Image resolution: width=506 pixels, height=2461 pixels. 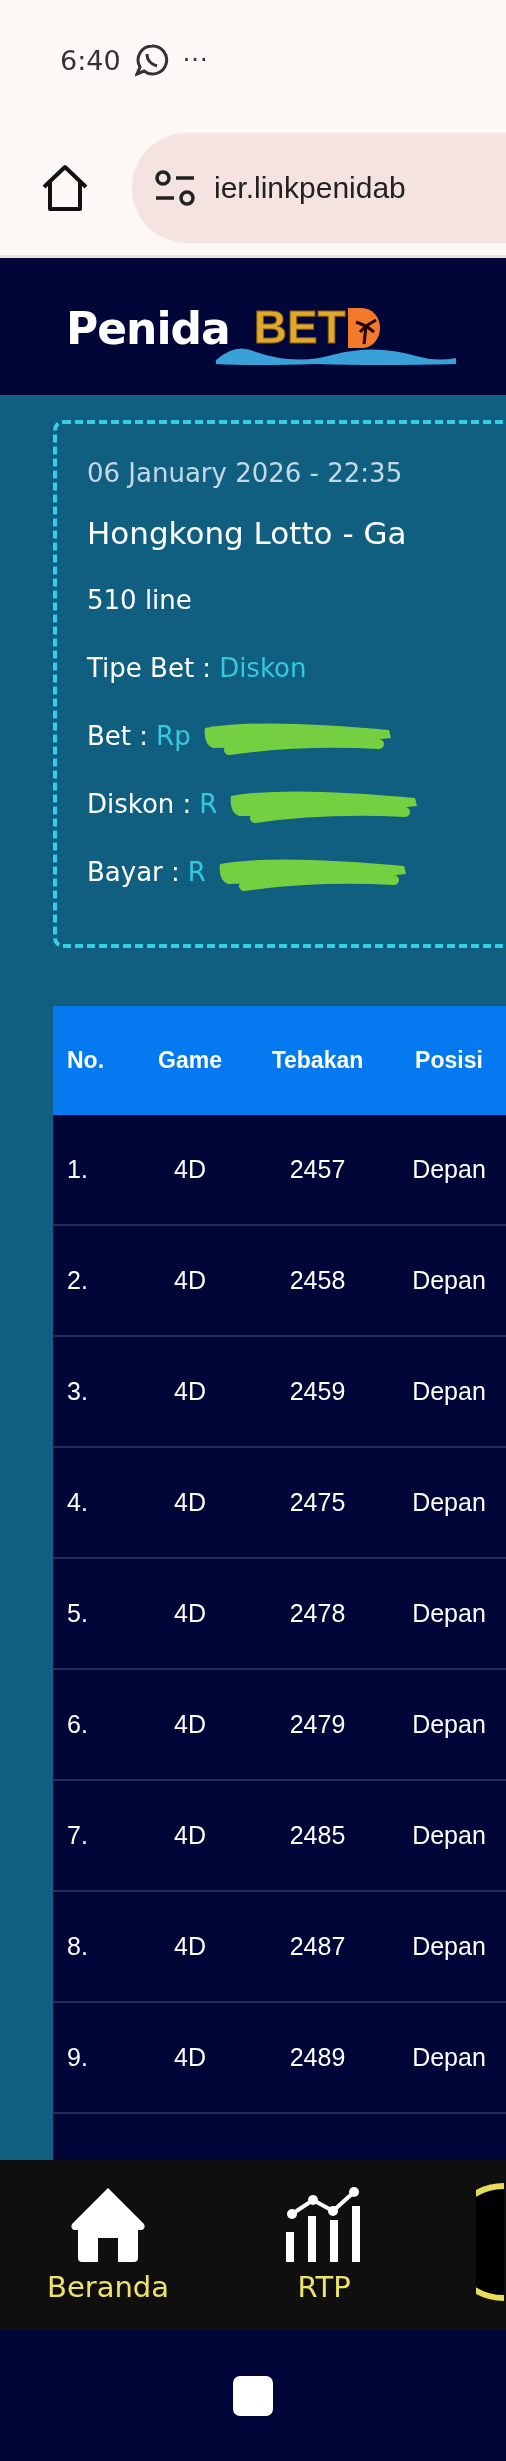 I want to click on tune-icon, so click(x=175, y=187).